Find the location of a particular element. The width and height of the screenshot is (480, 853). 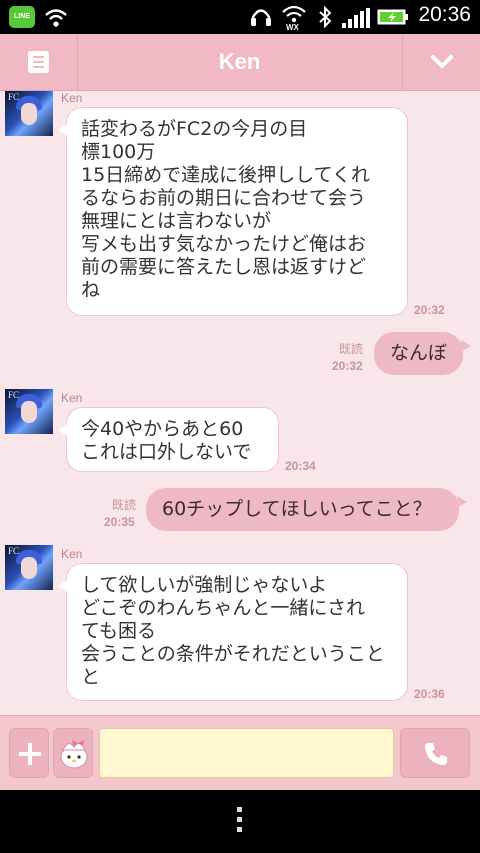

menu-button is located at coordinates (39, 62).